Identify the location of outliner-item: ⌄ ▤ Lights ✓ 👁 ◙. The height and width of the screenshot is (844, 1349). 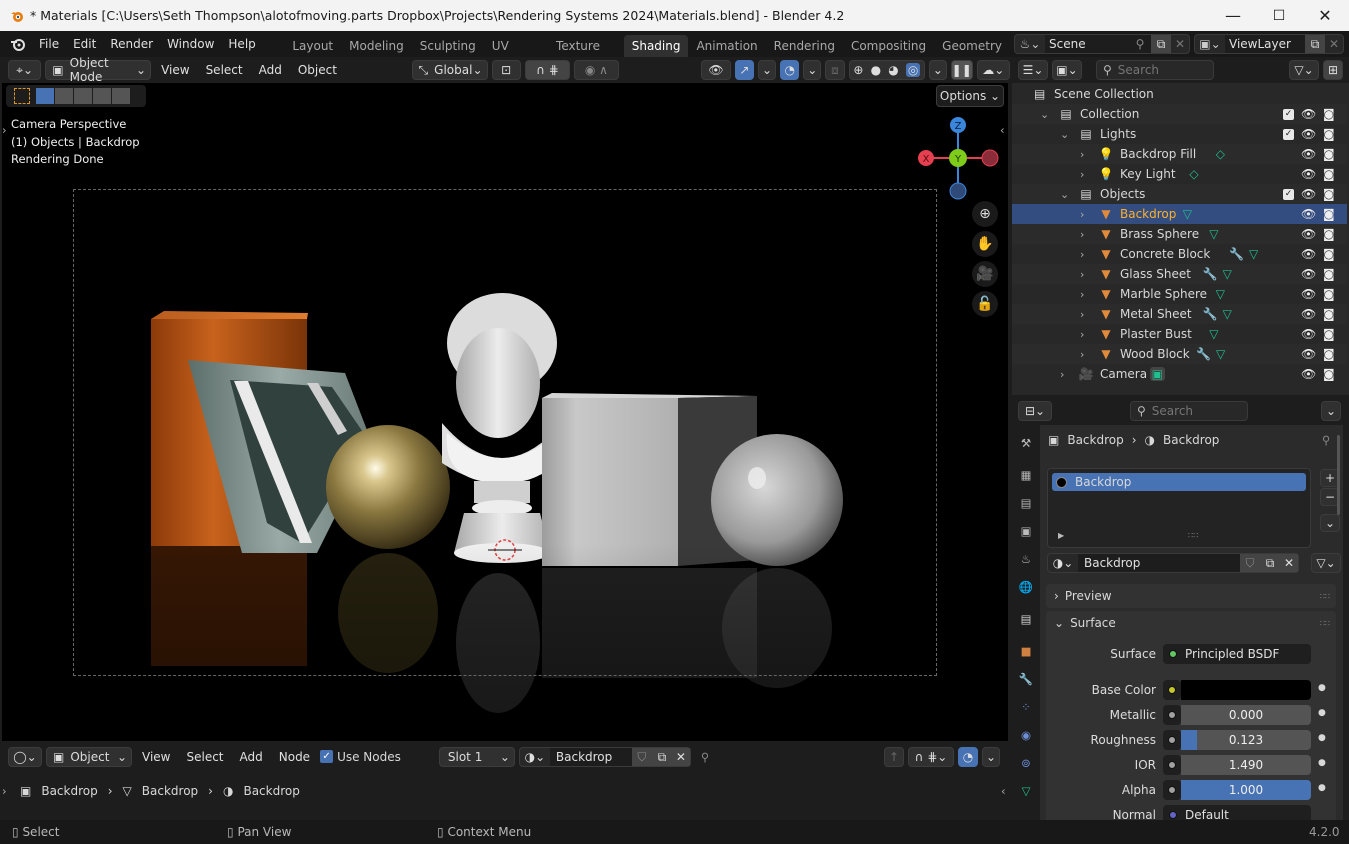
(1179, 134).